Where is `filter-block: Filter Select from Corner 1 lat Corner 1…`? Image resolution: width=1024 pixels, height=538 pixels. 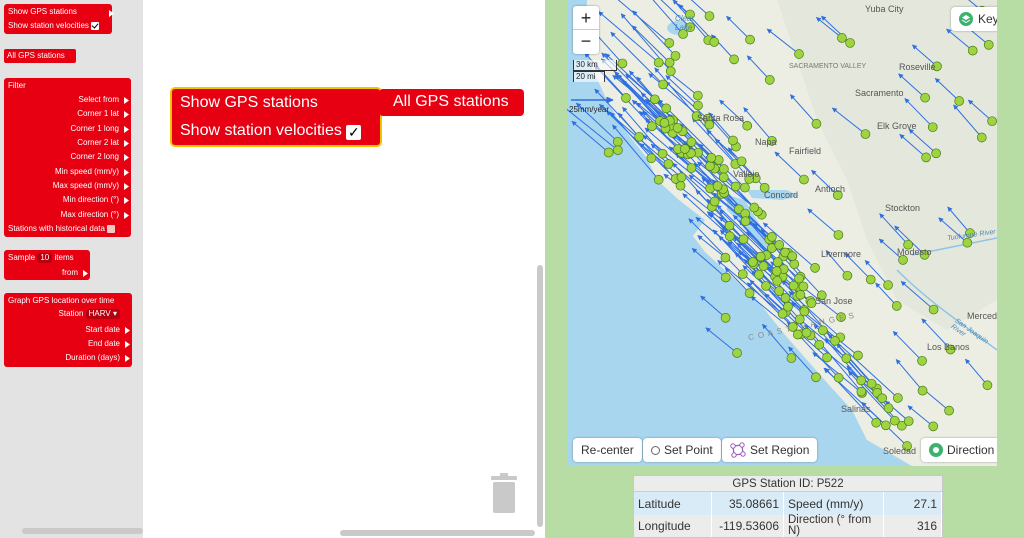
filter-block: Filter Select from Corner 1 lat Corner 1… is located at coordinates (67, 157).